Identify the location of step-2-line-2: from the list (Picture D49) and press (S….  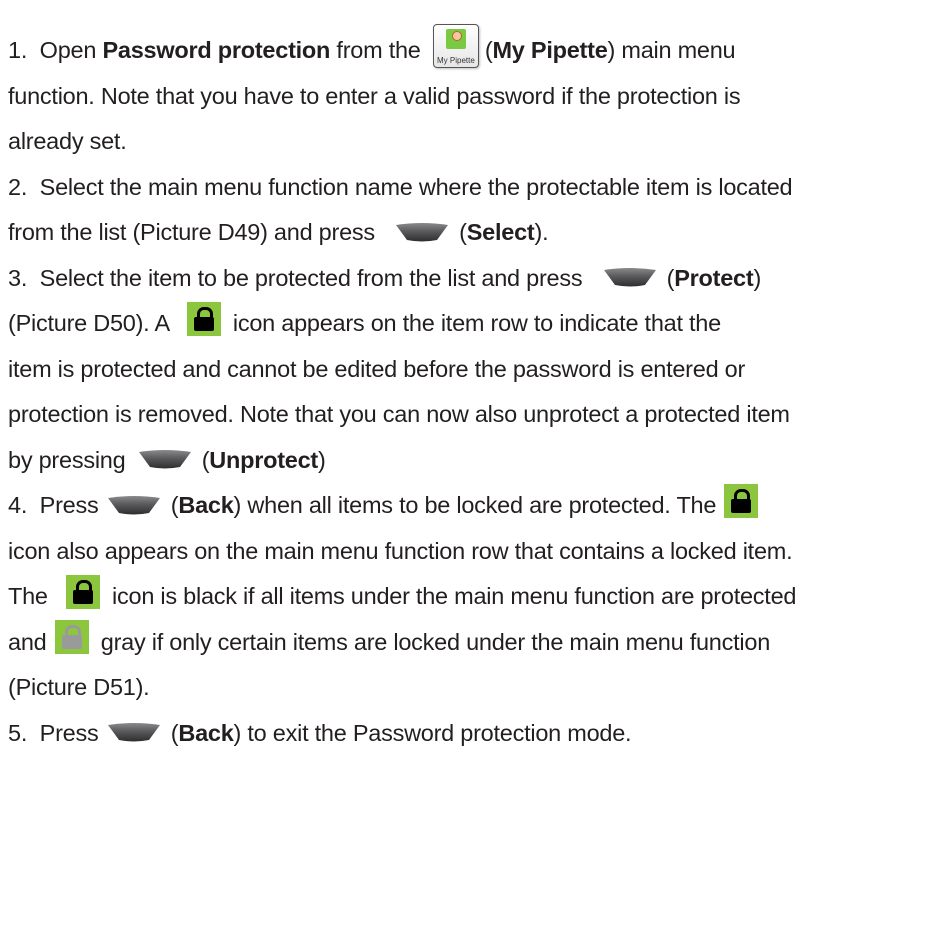
(278, 232).